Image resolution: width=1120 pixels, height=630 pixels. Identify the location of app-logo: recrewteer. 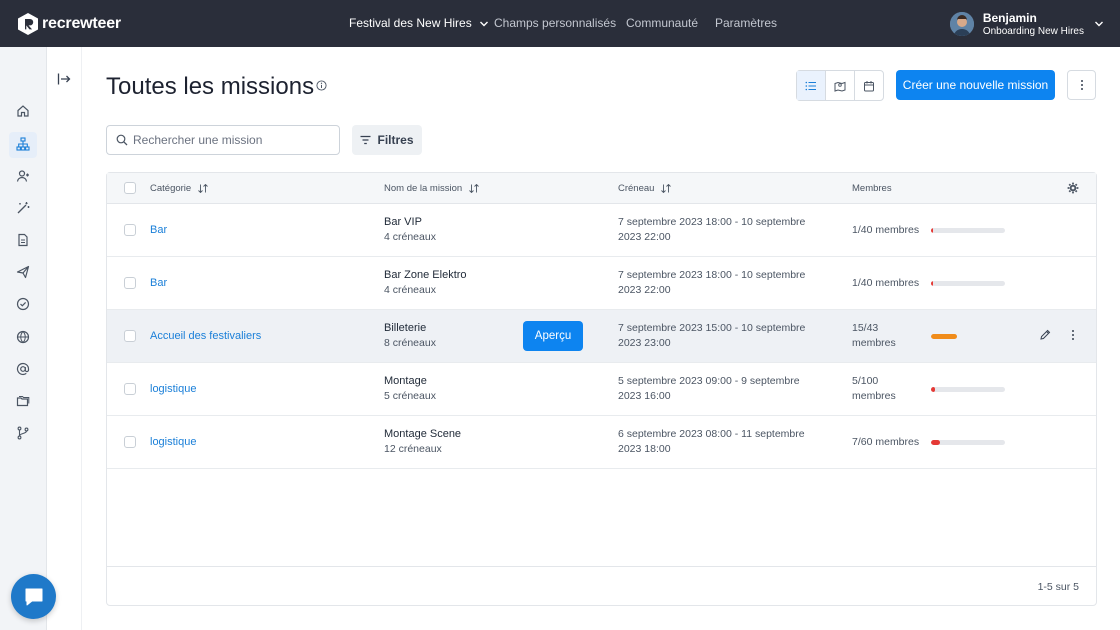
(69, 23).